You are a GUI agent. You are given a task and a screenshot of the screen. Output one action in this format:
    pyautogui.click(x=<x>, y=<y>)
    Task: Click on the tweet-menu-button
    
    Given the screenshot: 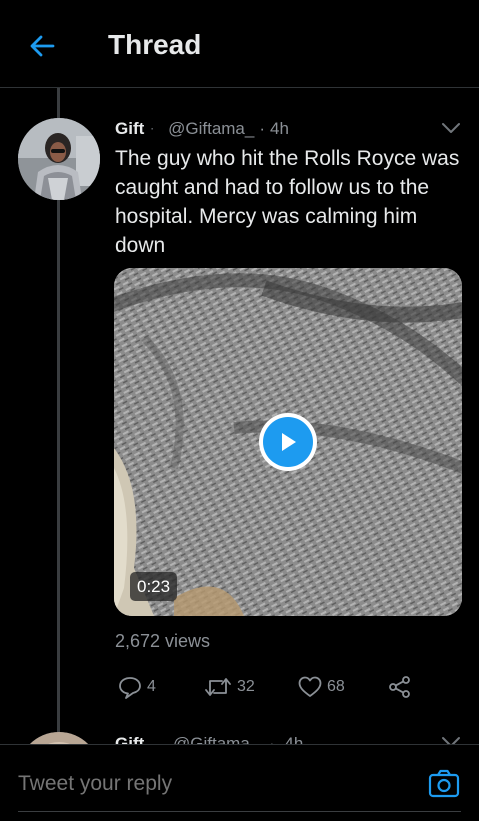 What is the action you would take?
    pyautogui.click(x=451, y=128)
    